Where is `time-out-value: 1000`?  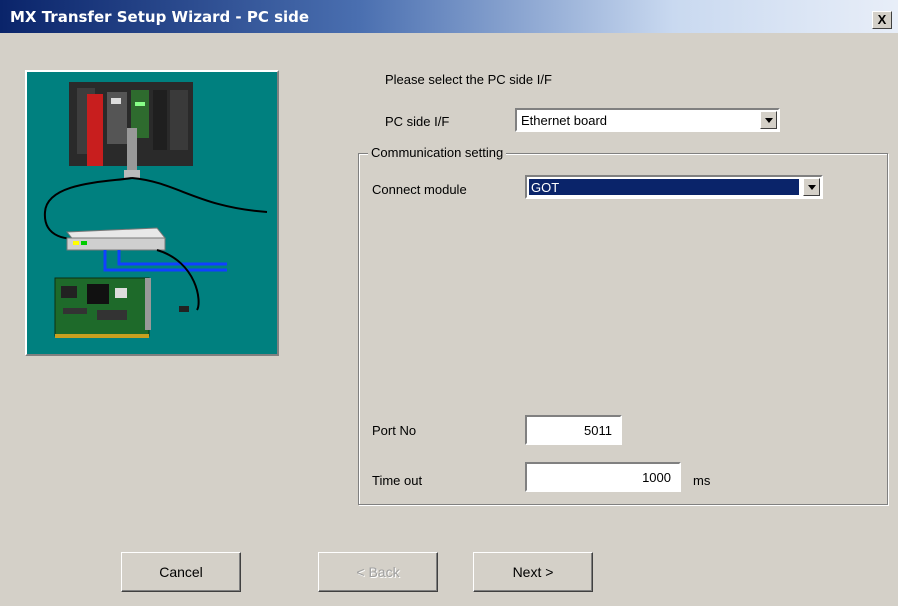
time-out-value: 1000 is located at coordinates (656, 477).